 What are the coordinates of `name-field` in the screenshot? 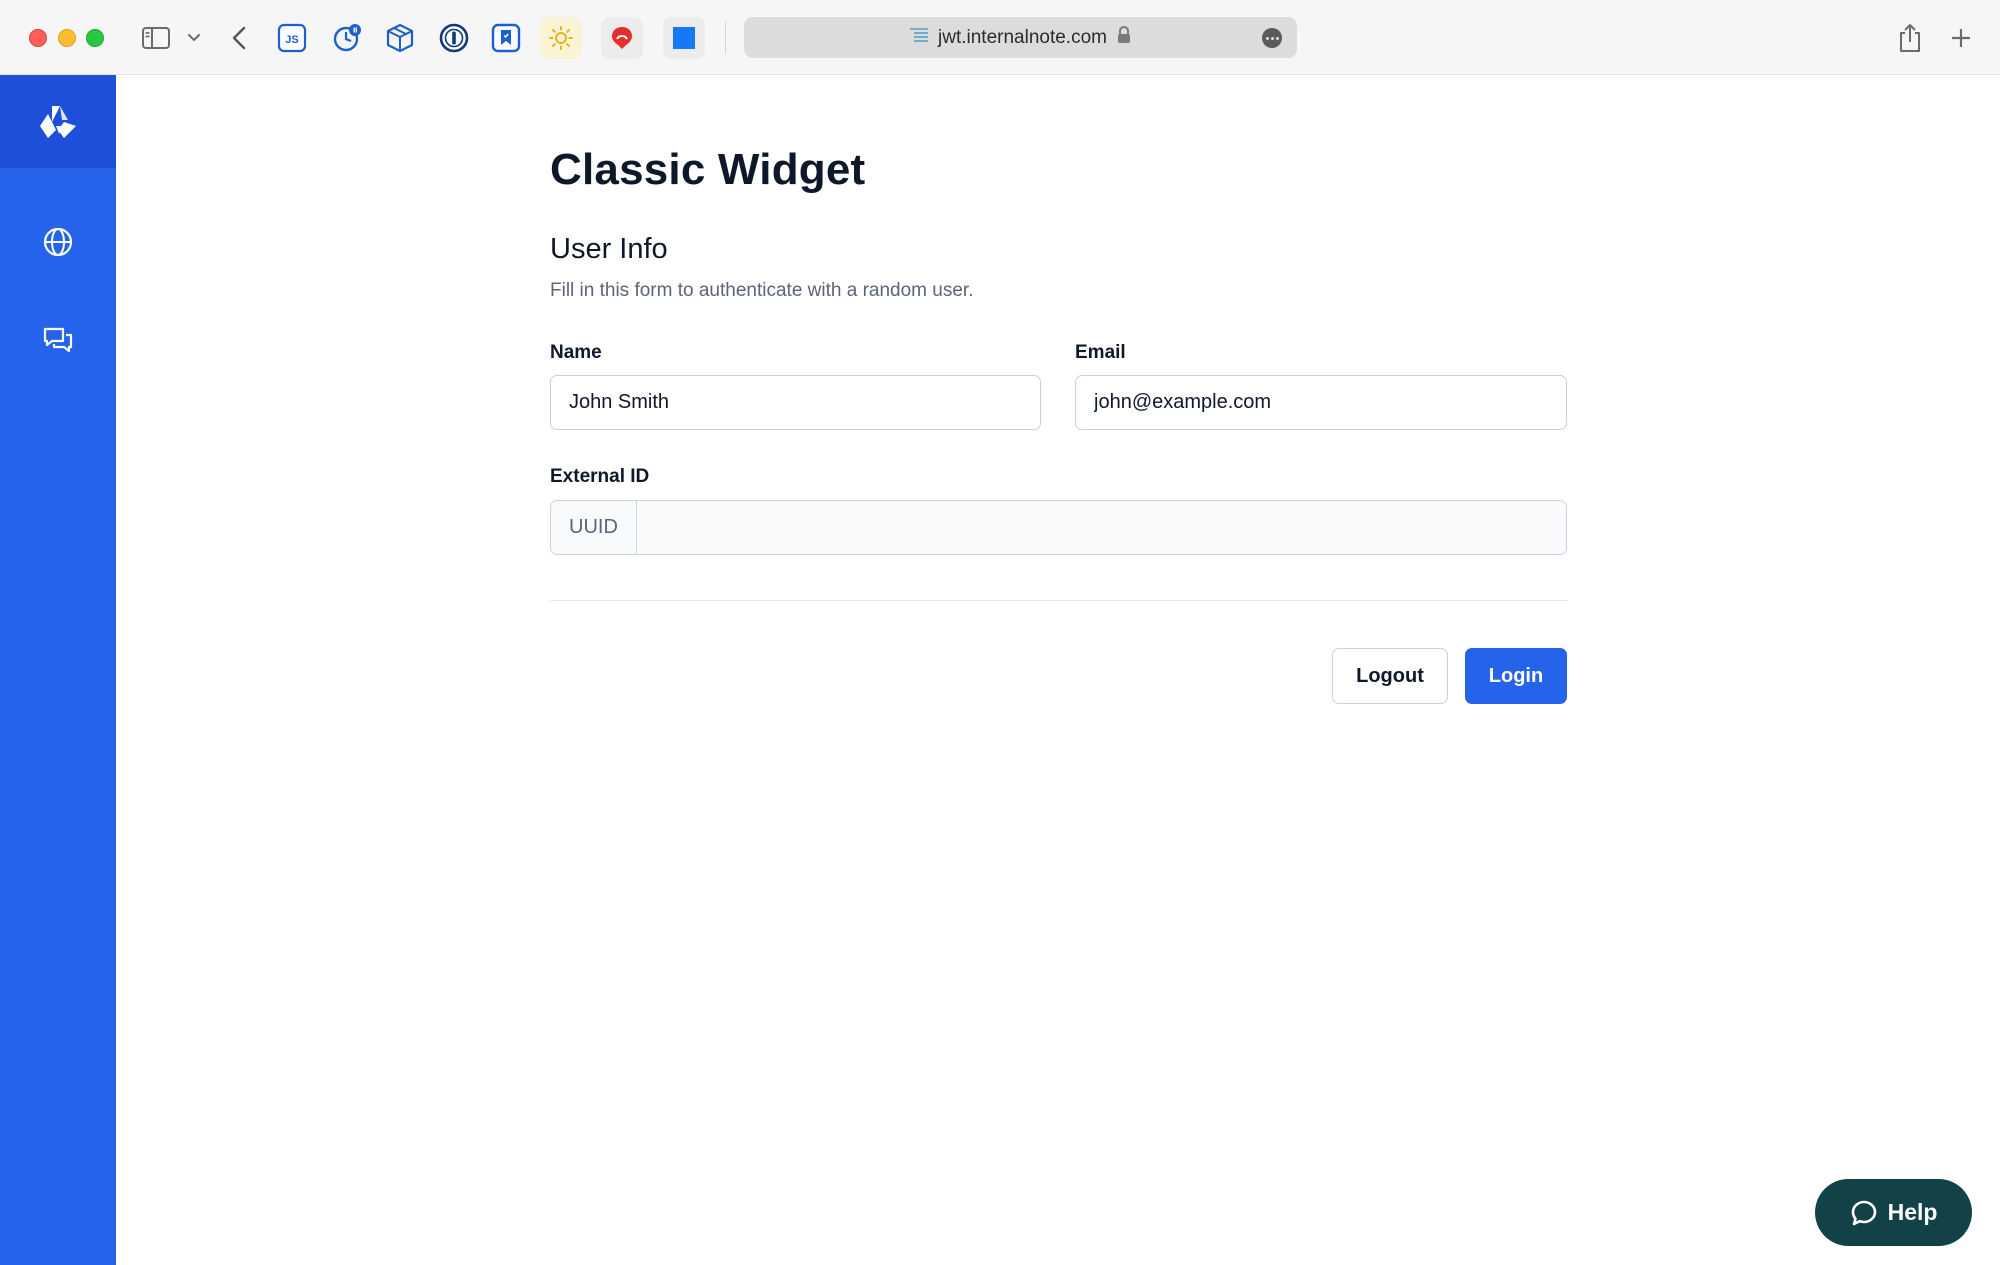 It's located at (795, 402).